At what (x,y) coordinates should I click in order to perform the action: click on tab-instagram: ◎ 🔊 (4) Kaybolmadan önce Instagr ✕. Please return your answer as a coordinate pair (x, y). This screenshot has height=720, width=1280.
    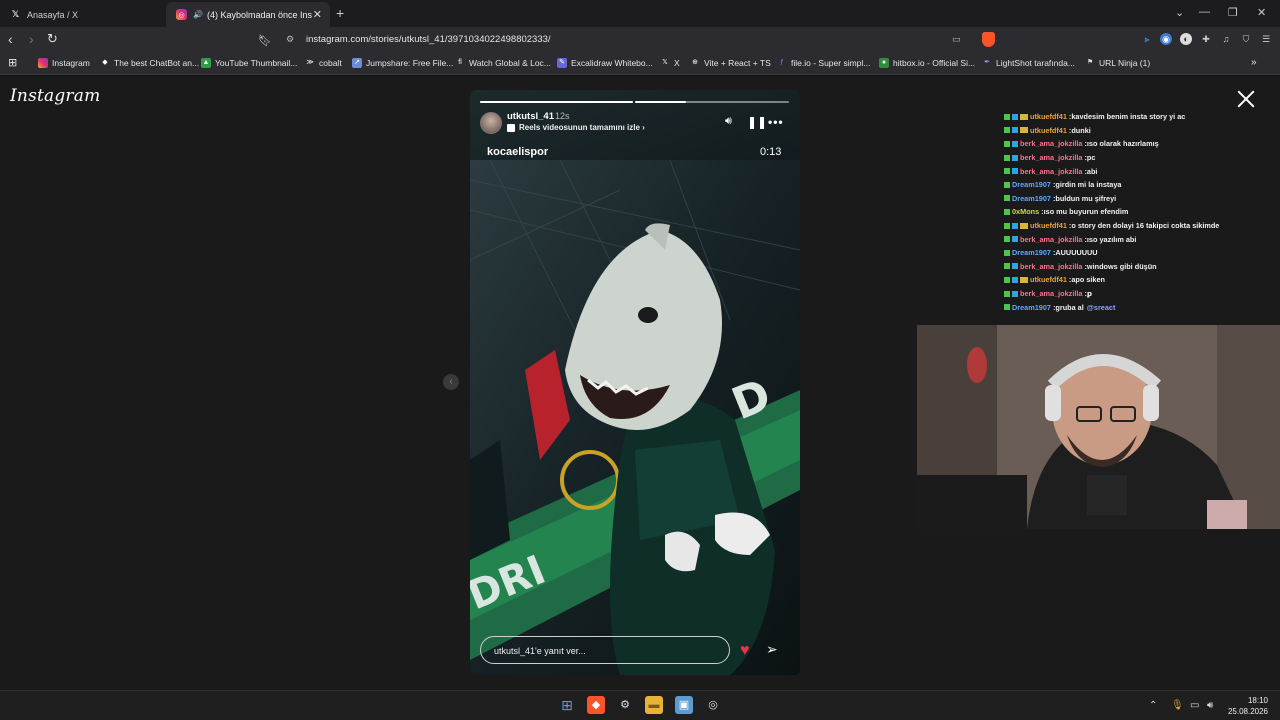
    Looking at the image, I should click on (248, 14).